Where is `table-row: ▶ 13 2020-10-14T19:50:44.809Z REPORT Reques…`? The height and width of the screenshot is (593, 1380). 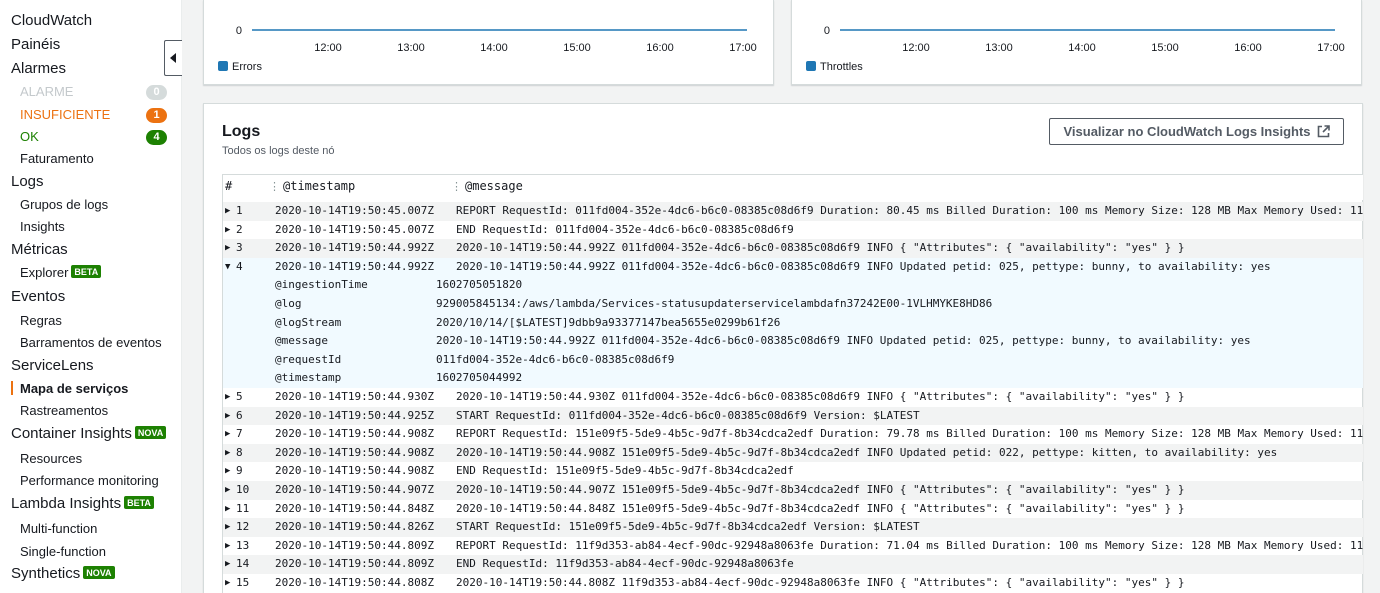
table-row: ▶ 13 2020-10-14T19:50:44.809Z REPORT Reques… is located at coordinates (793, 546).